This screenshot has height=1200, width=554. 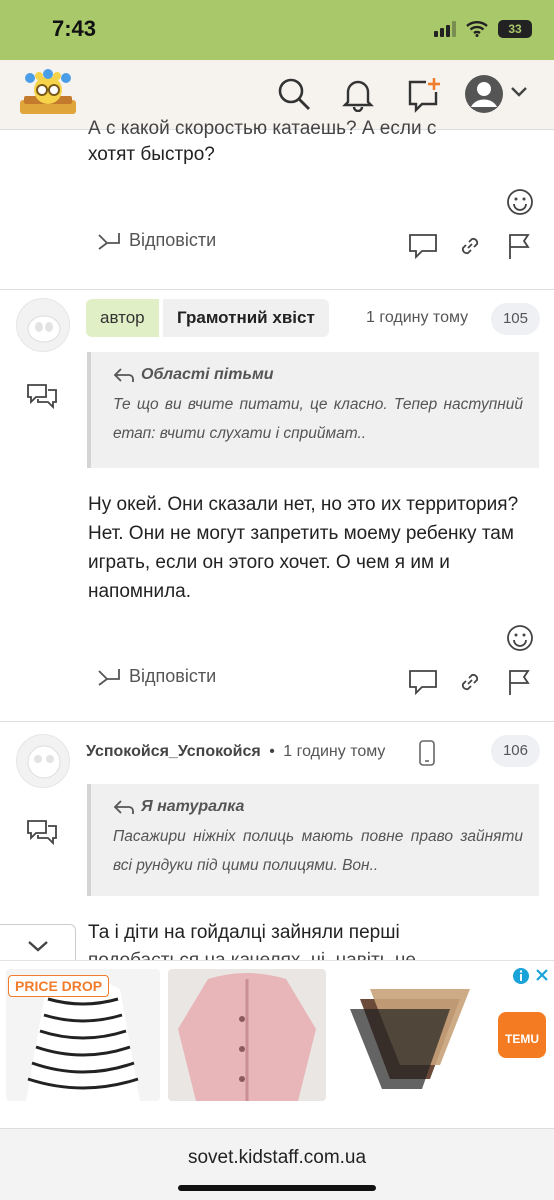 I want to click on home-indicator, so click(x=277, y=1188).